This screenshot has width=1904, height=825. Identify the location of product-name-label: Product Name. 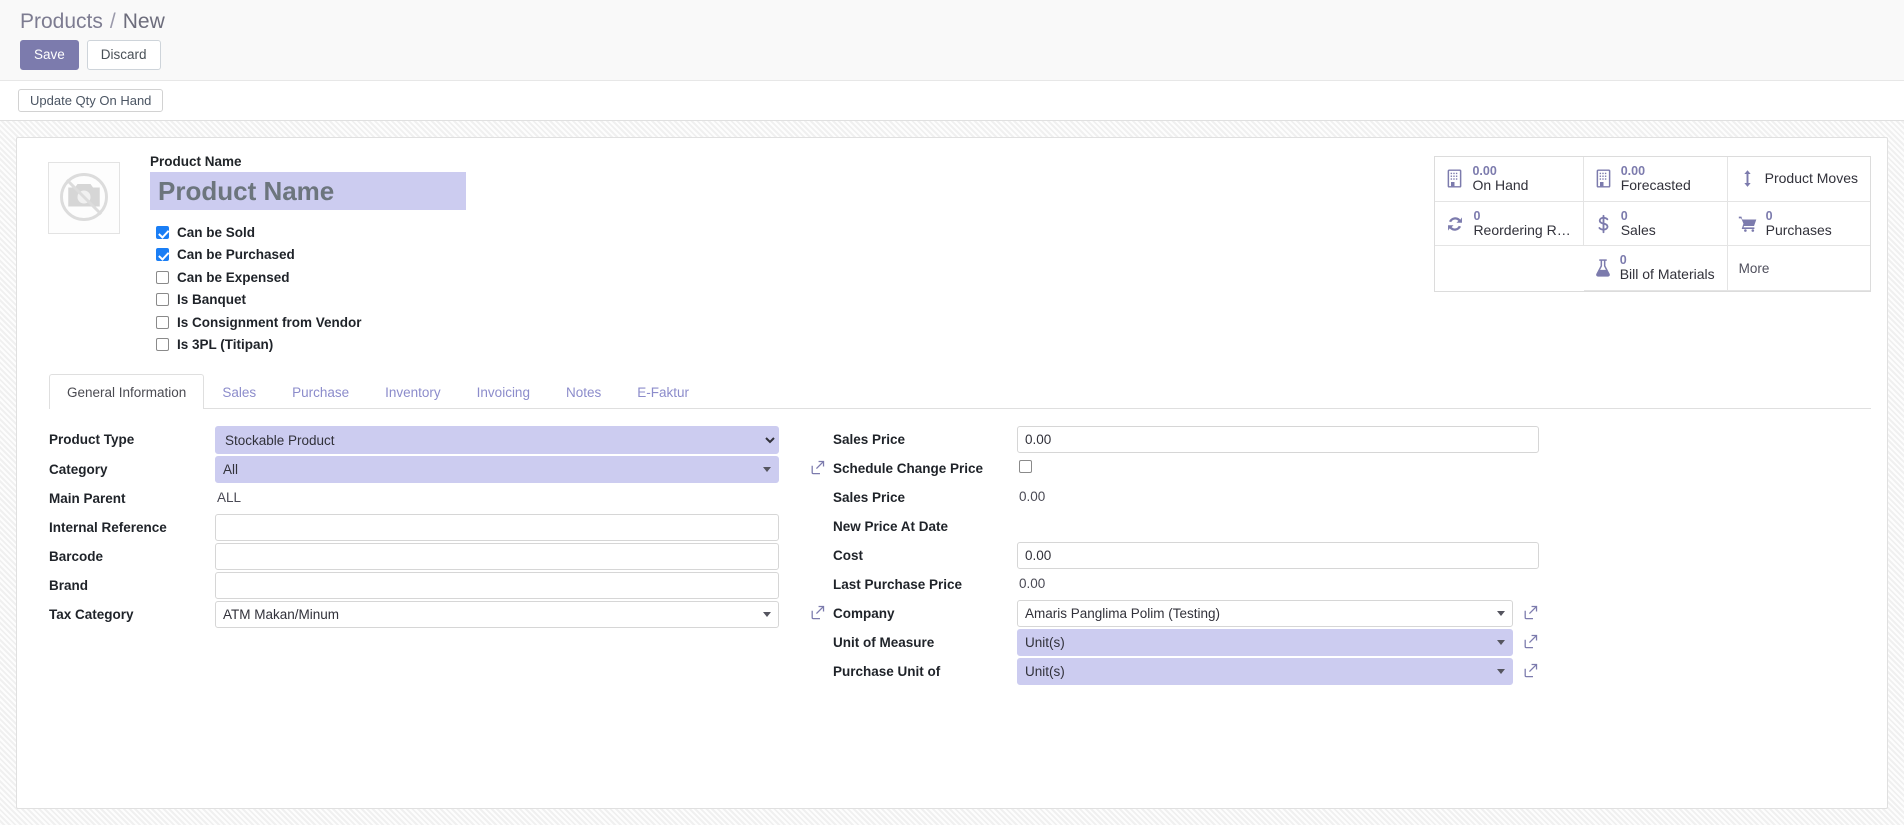
(196, 161).